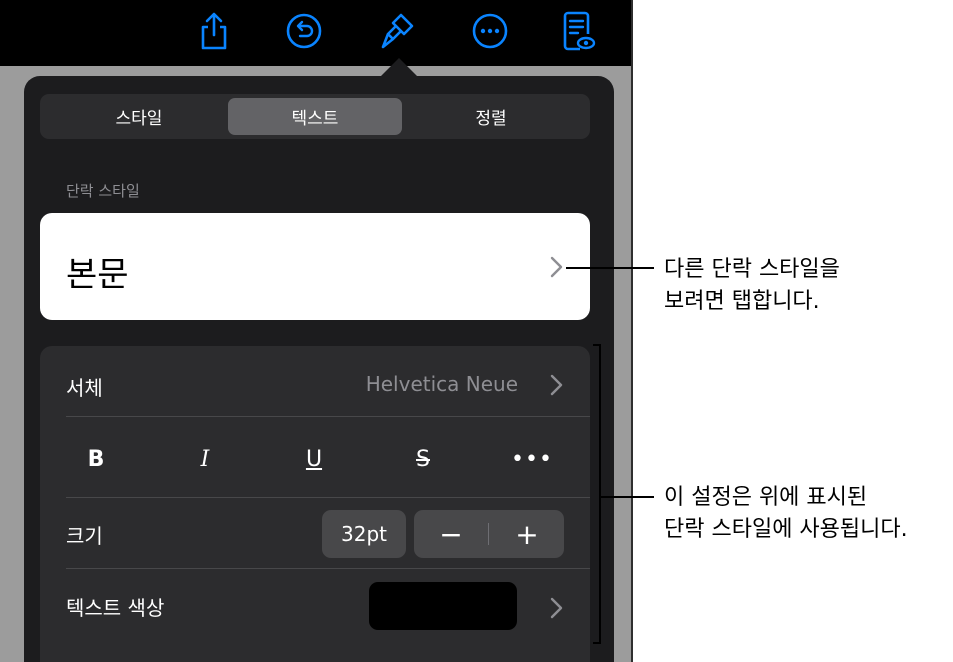  What do you see at coordinates (742, 301) in the screenshot?
I see `callout-text-line: 보려면 탭합니다.` at bounding box center [742, 301].